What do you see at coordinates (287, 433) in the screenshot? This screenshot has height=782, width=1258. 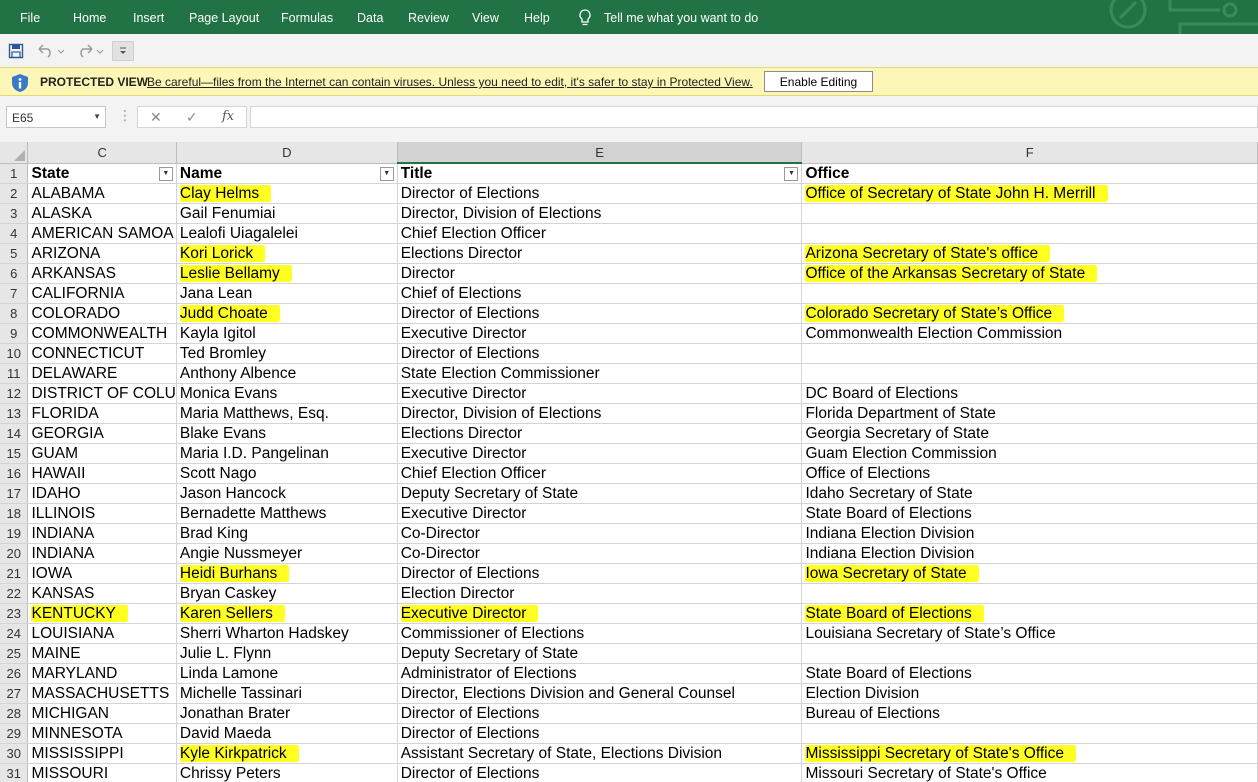 I see `cell-name: Blake Evans` at bounding box center [287, 433].